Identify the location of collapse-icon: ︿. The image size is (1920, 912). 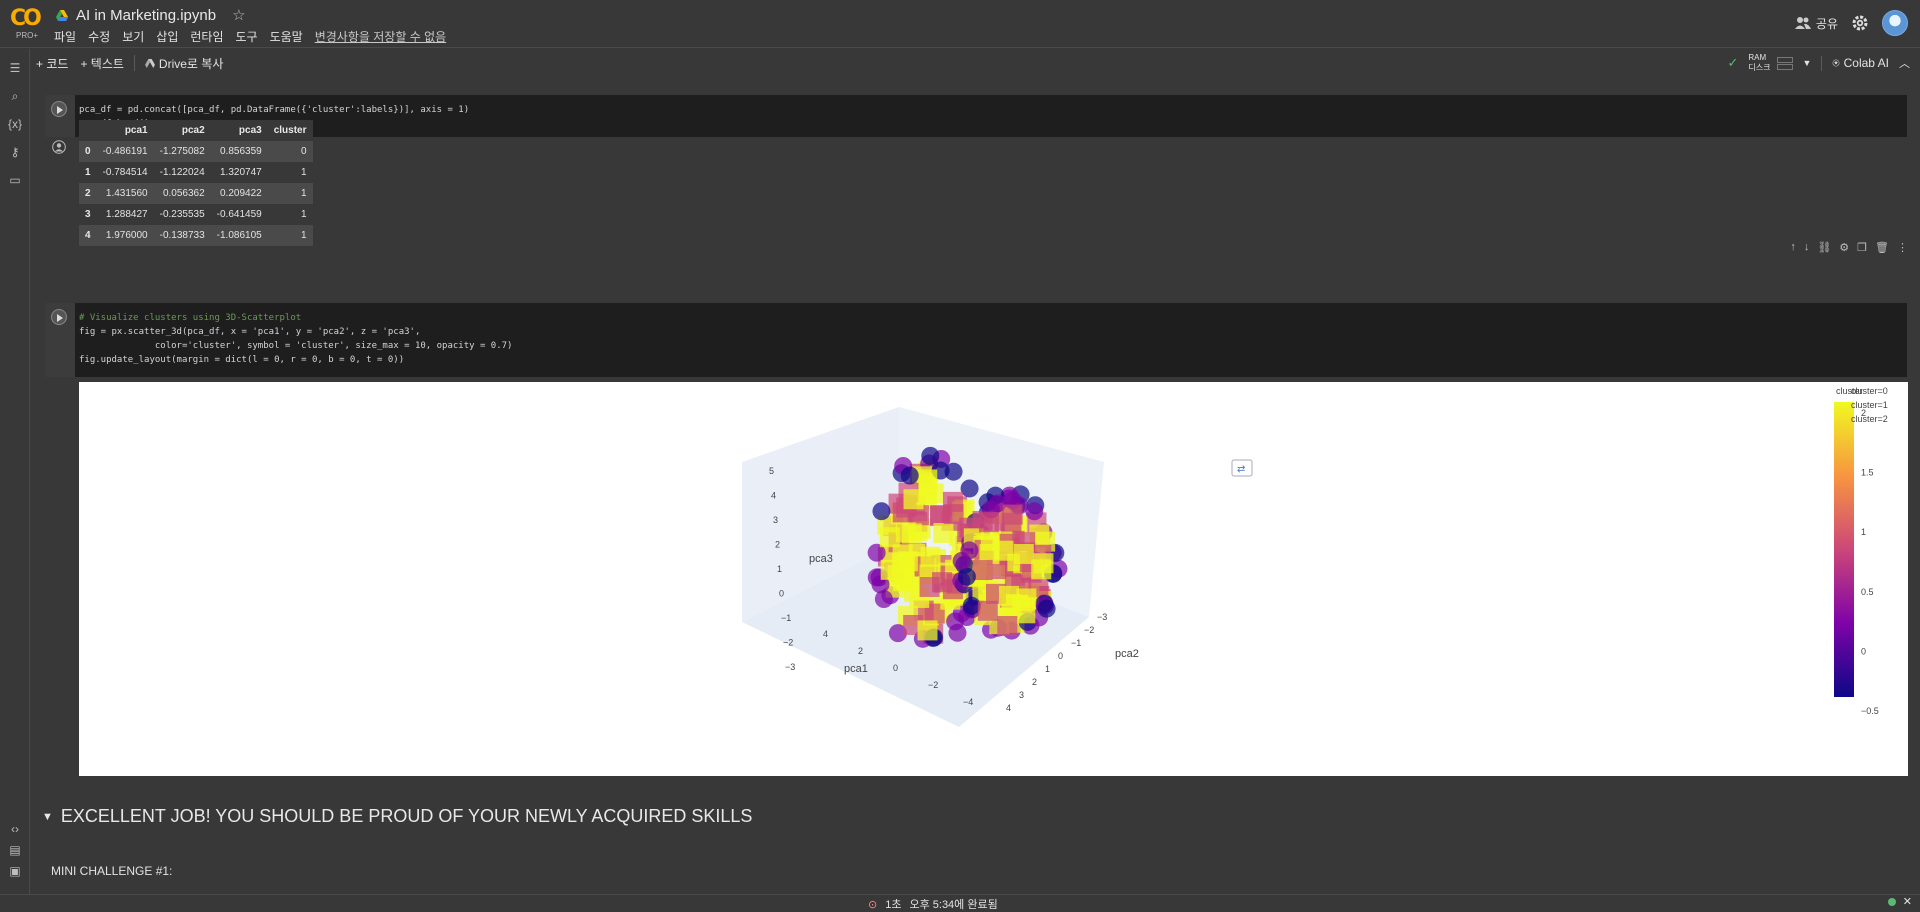
(1904, 63).